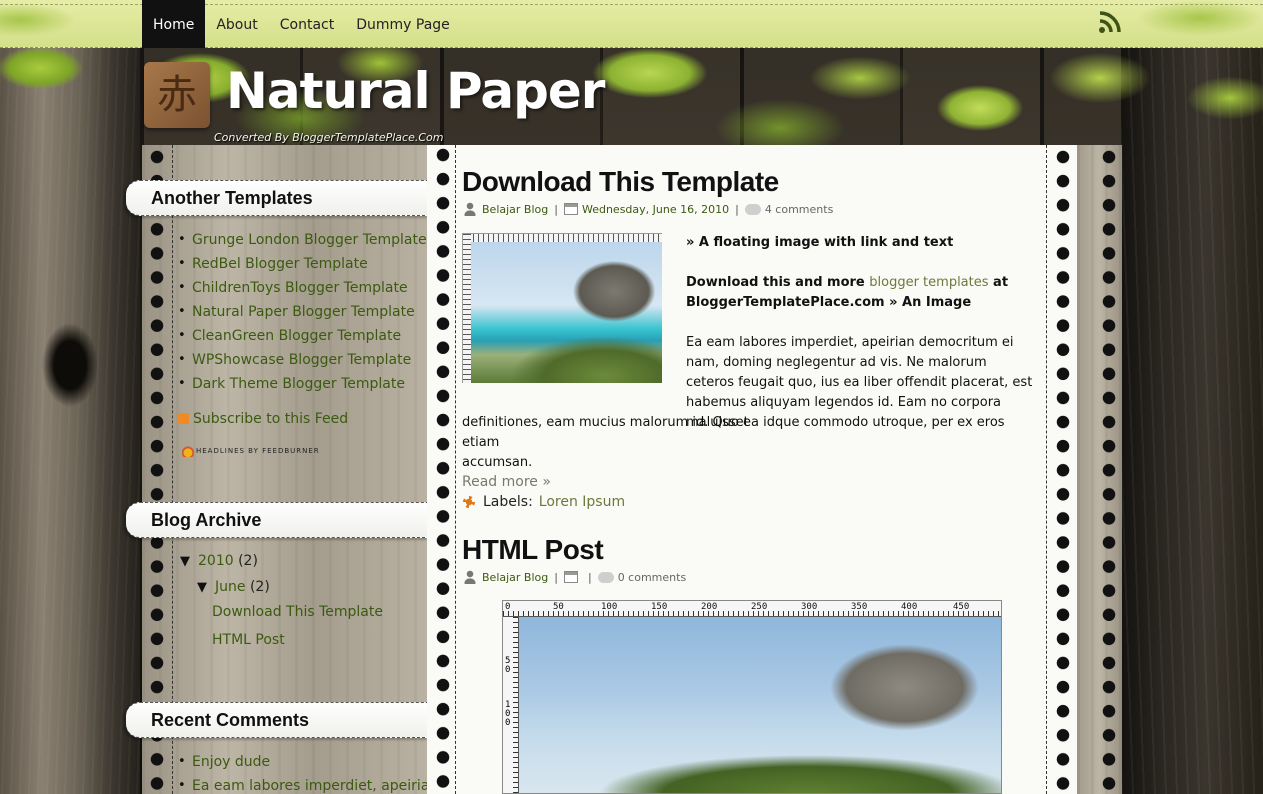 This screenshot has height=794, width=1263. What do you see at coordinates (308, 784) in the screenshot?
I see `list-item: Ea eam labores imperdiet, apeirian` at bounding box center [308, 784].